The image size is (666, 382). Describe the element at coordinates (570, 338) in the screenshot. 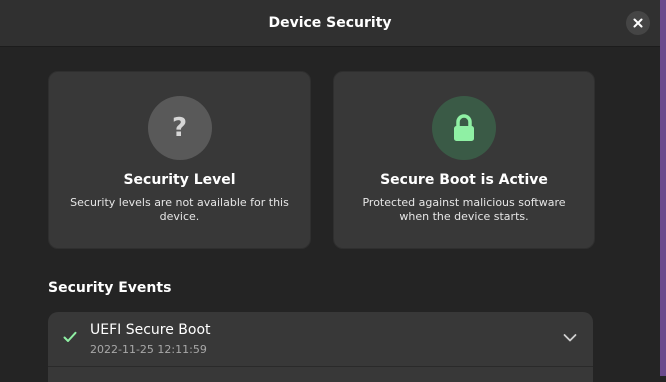

I see `chevron-down-icon` at that location.